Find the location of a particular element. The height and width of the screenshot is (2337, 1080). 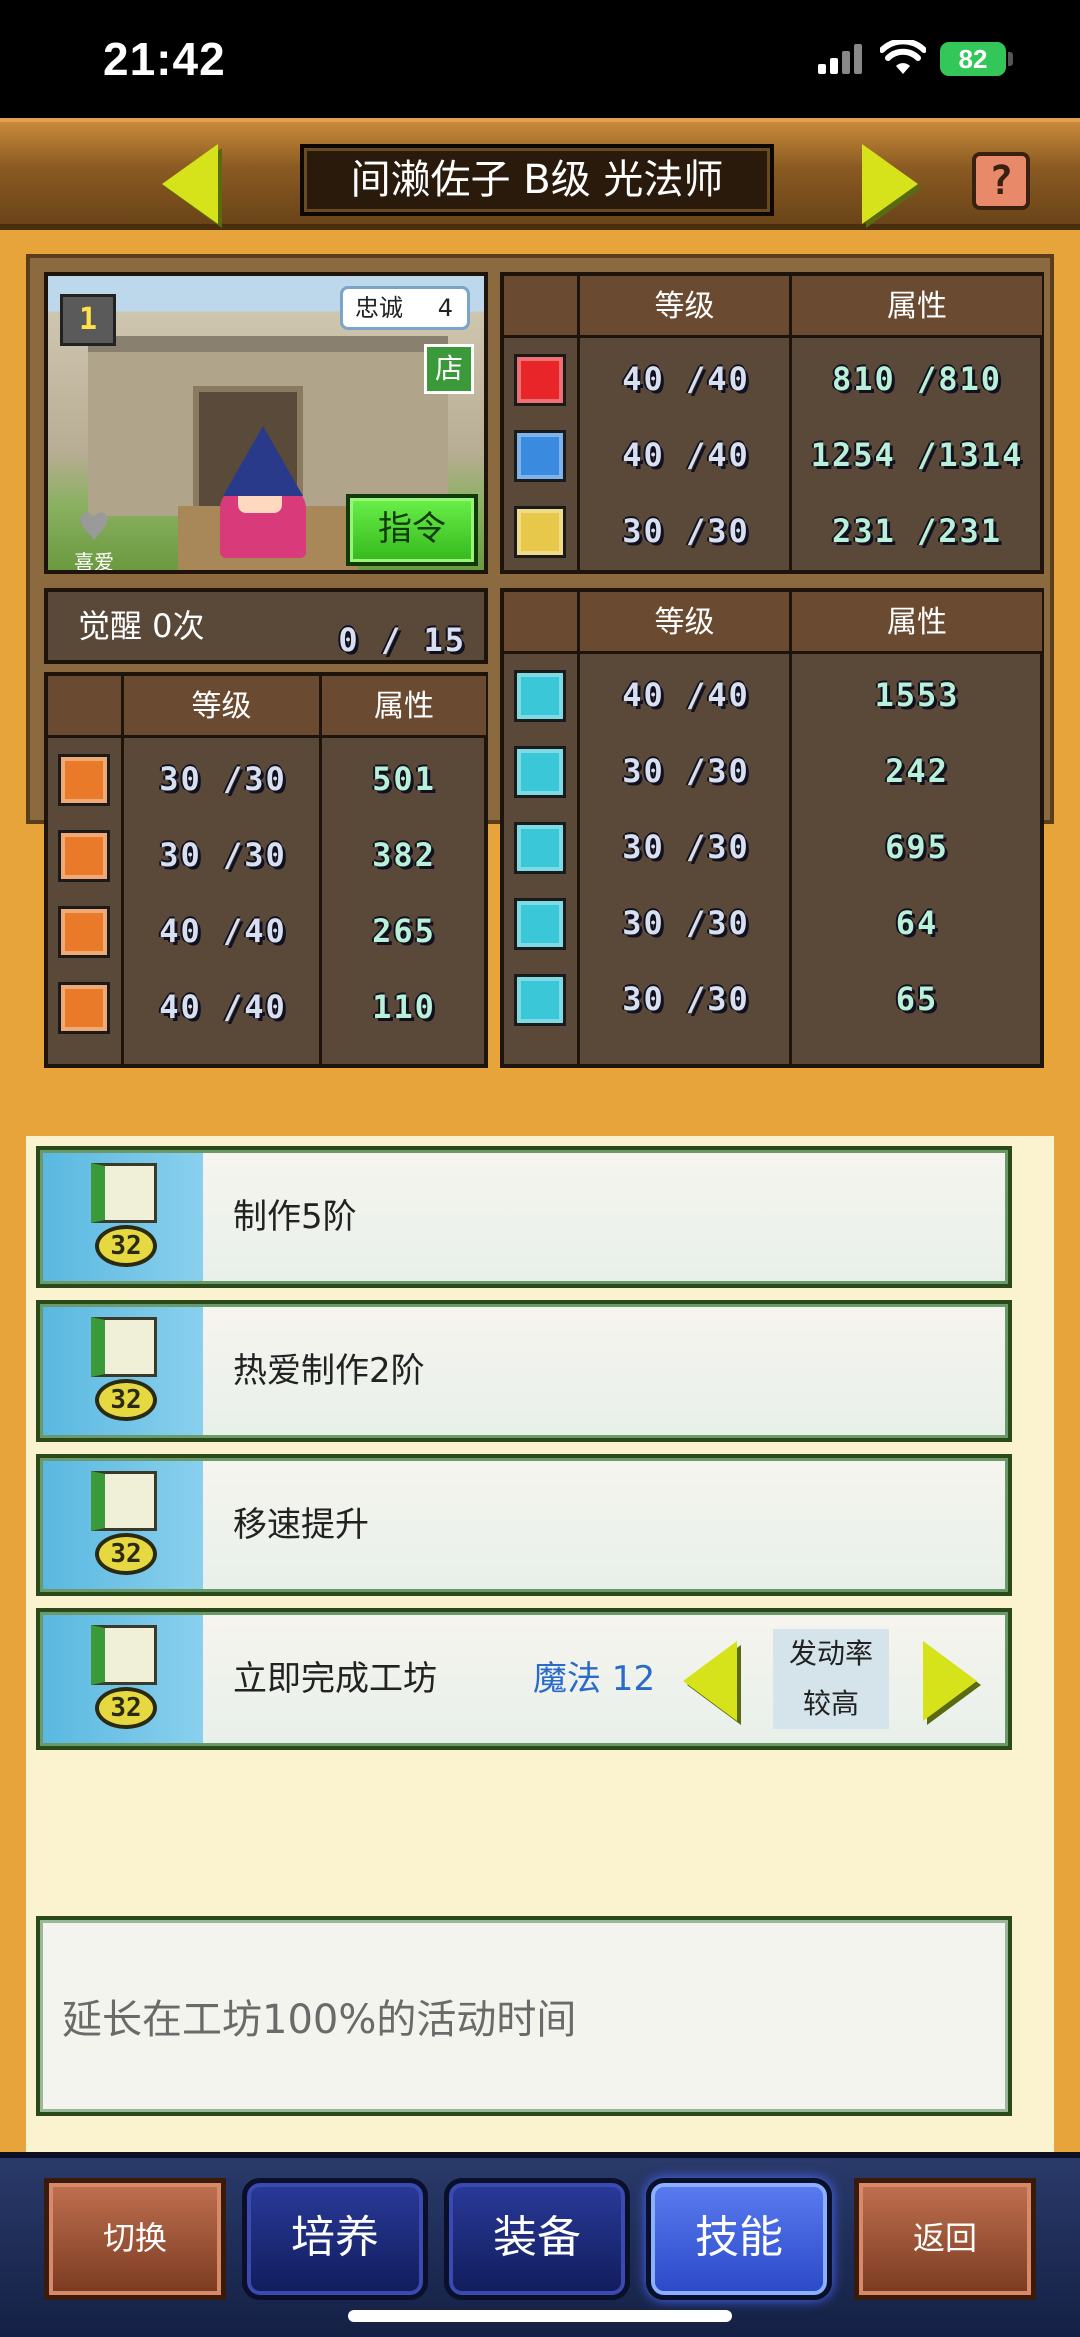

hand-icon is located at coordinates (540, 1000).